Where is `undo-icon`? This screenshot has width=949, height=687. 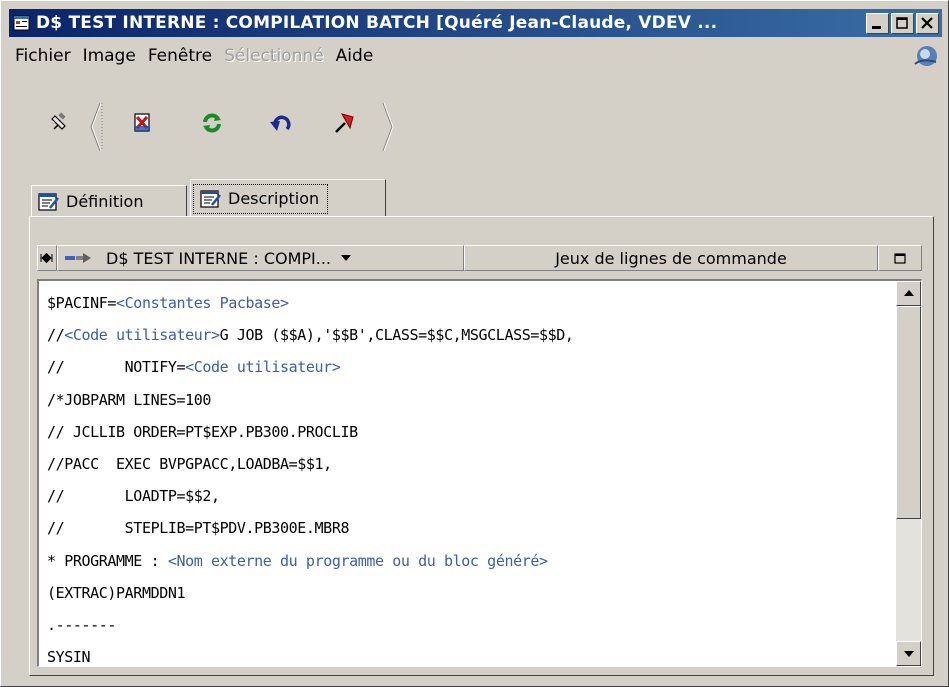 undo-icon is located at coordinates (280, 123).